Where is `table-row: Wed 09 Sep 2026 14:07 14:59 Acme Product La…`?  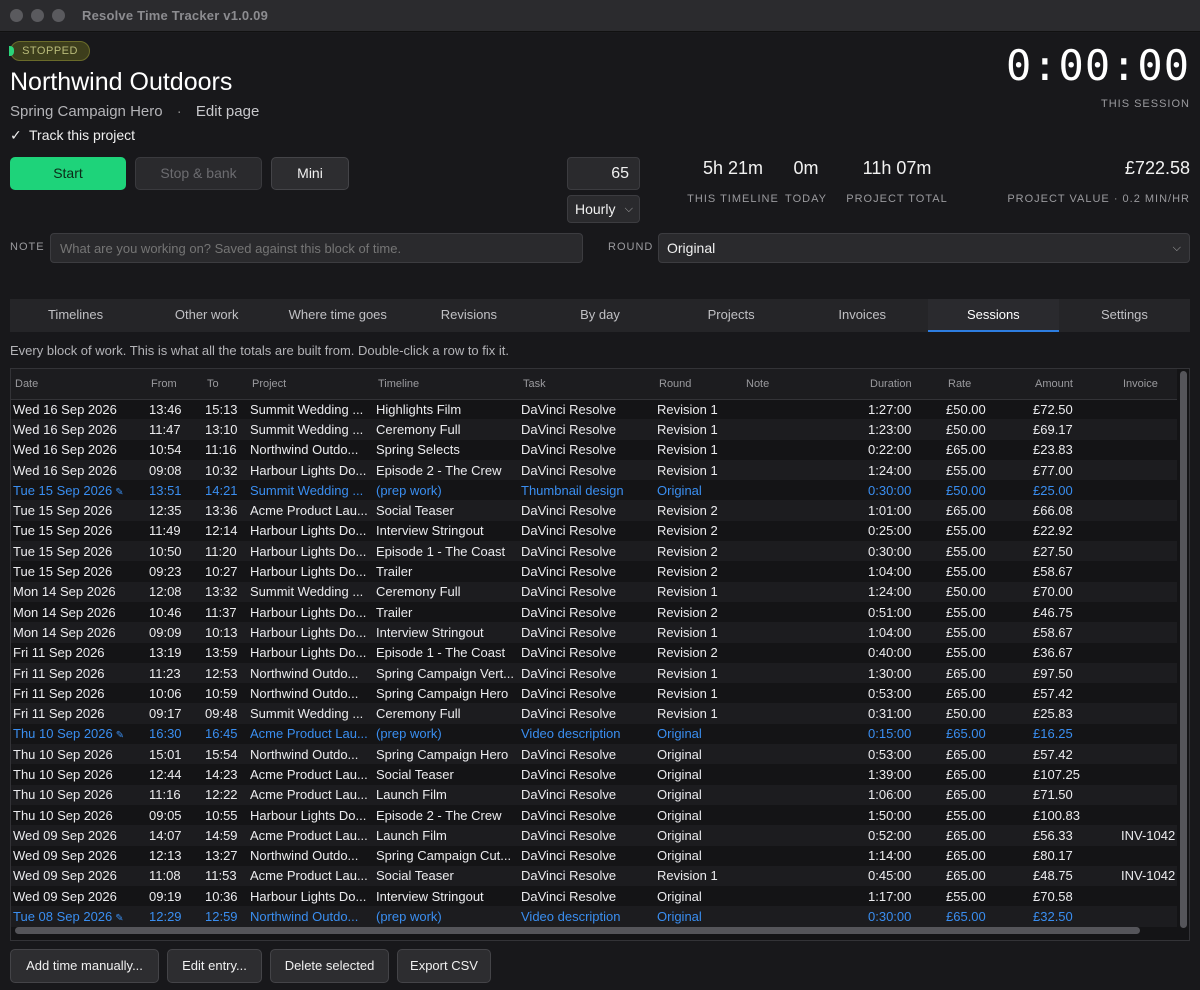
table-row: Wed 09 Sep 2026 14:07 14:59 Acme Product La… is located at coordinates (594, 835).